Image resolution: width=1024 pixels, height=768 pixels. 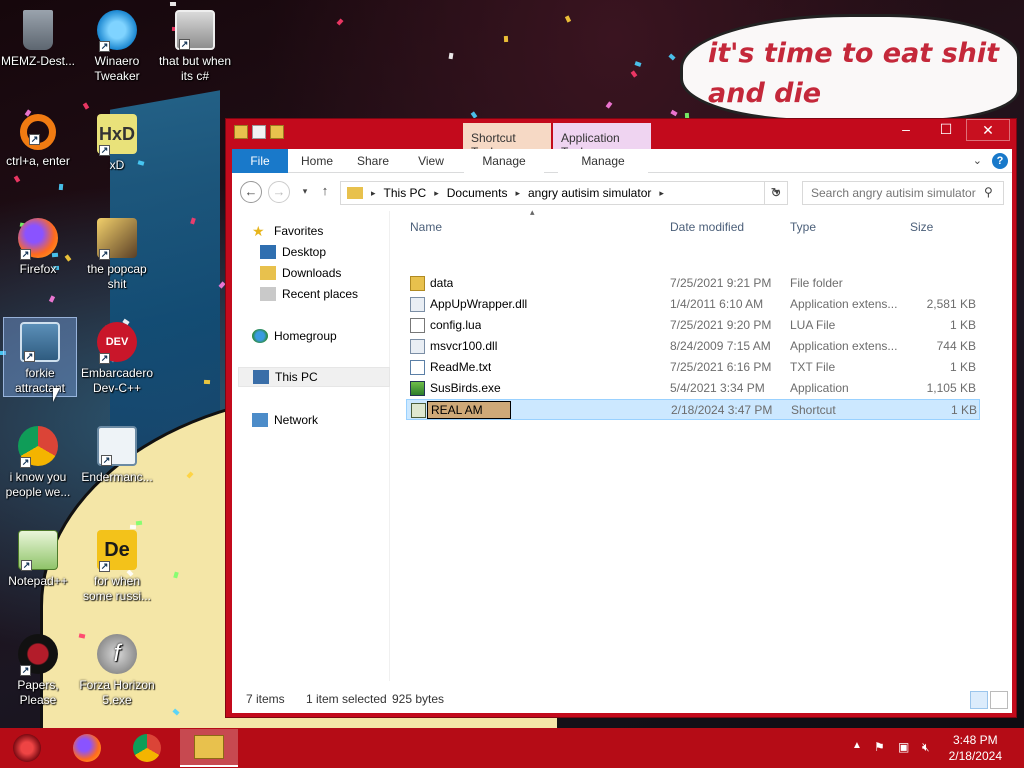 What do you see at coordinates (693, 283) in the screenshot?
I see `file-row: data 7/25/2021 9:21 PM File folder` at bounding box center [693, 283].